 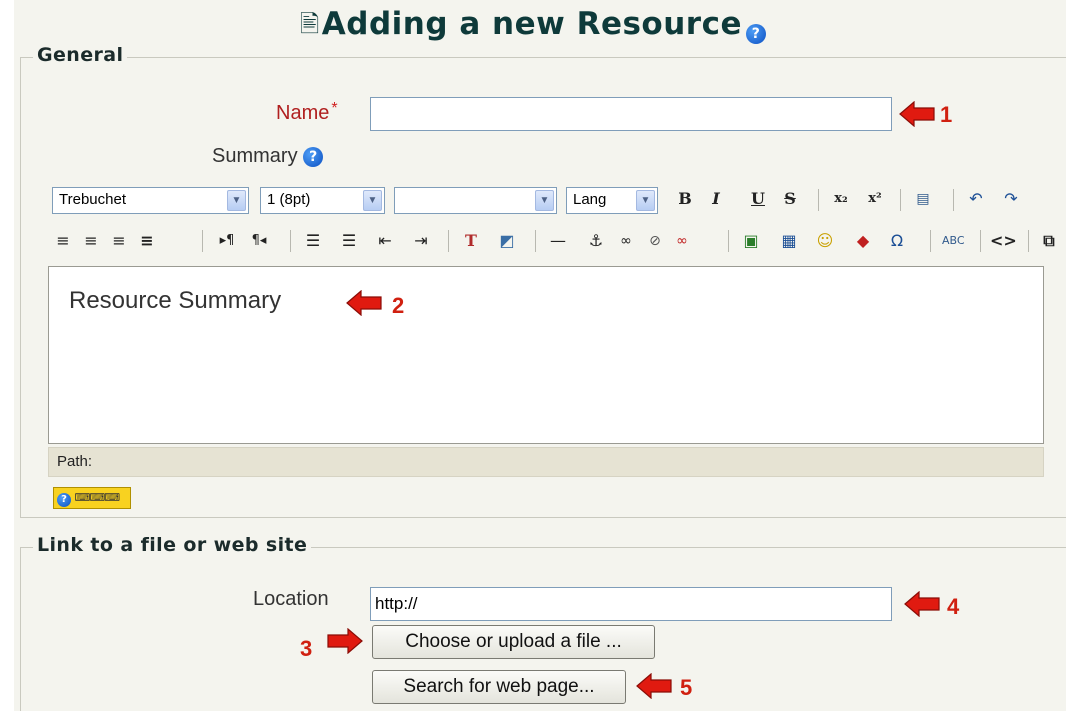 What do you see at coordinates (1011, 199) in the screenshot?
I see `redo-icon: ↷` at bounding box center [1011, 199].